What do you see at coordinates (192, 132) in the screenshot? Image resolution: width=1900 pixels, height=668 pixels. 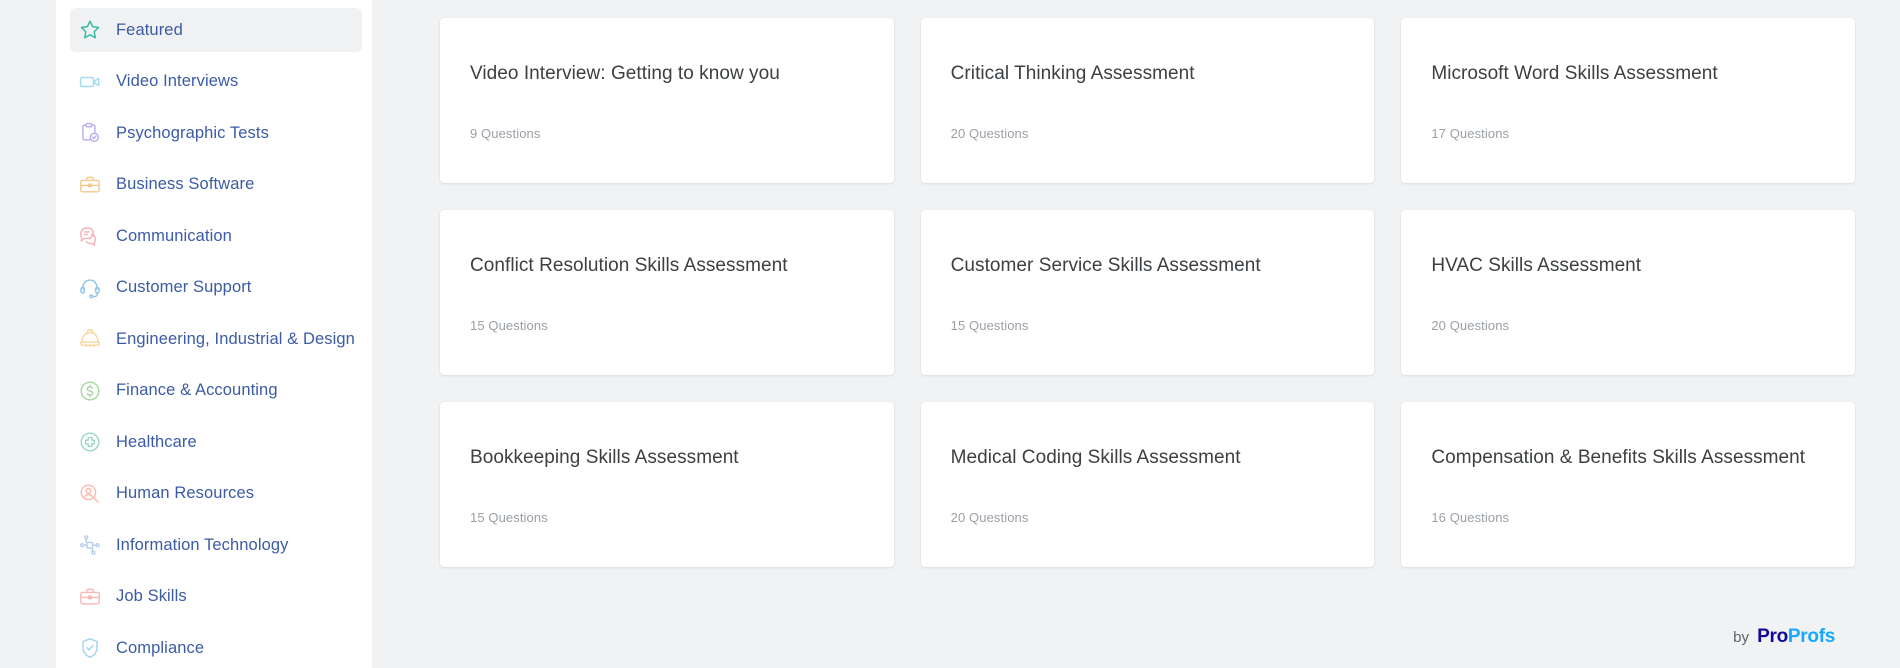 I see `sidebar-item-label: Psychographic Tests` at bounding box center [192, 132].